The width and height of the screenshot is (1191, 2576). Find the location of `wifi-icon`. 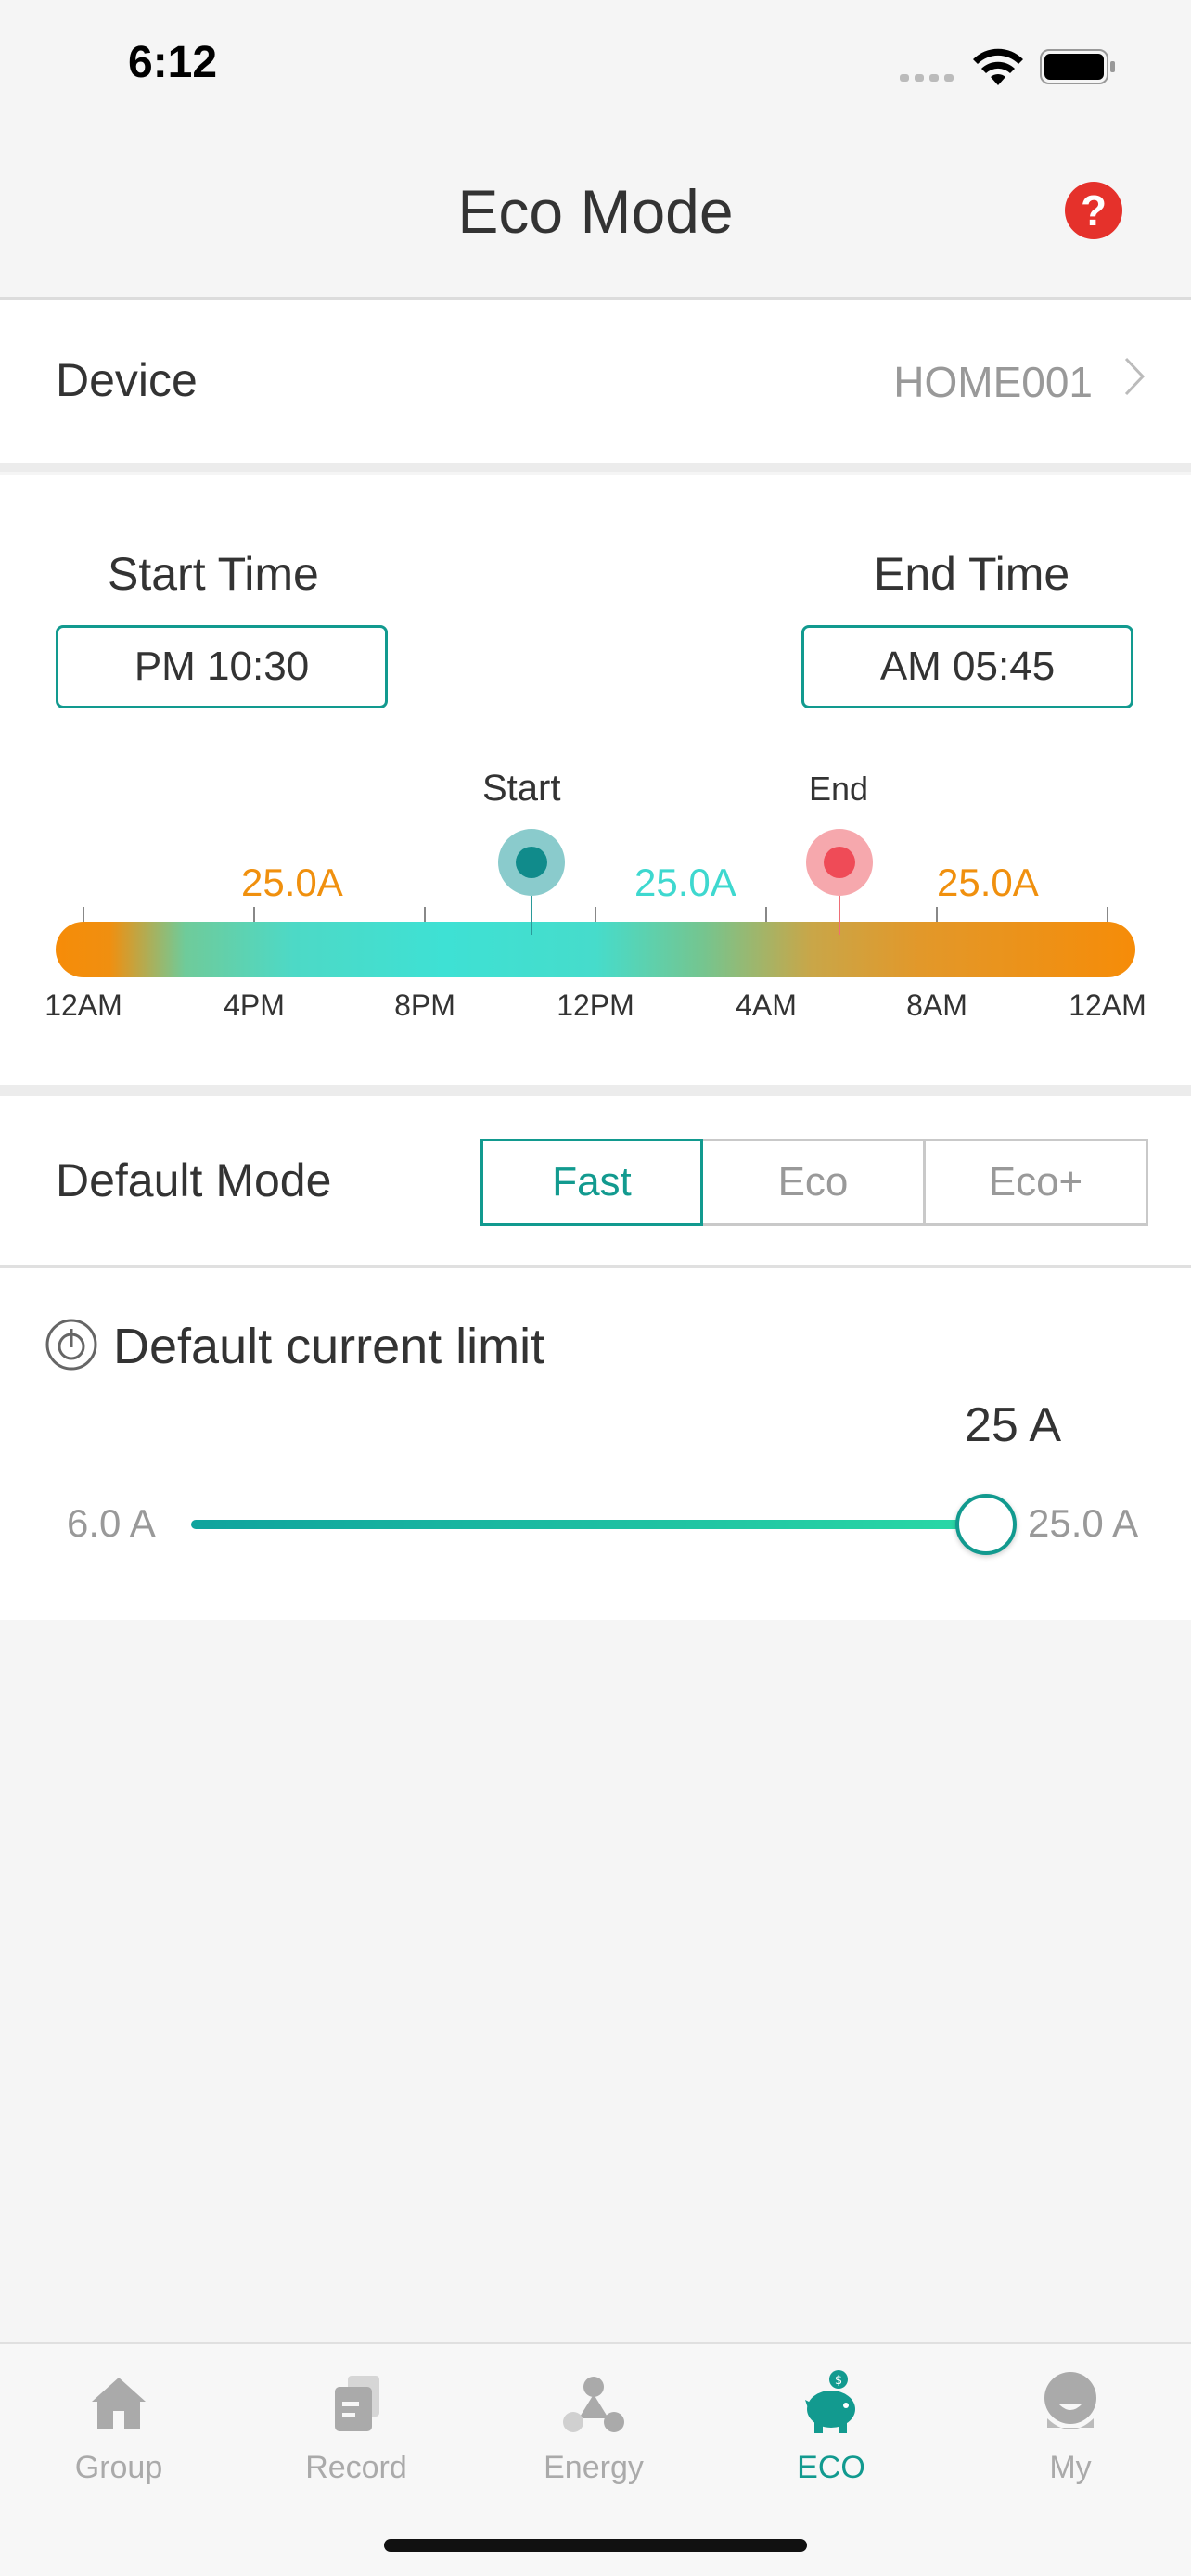

wifi-icon is located at coordinates (998, 66).